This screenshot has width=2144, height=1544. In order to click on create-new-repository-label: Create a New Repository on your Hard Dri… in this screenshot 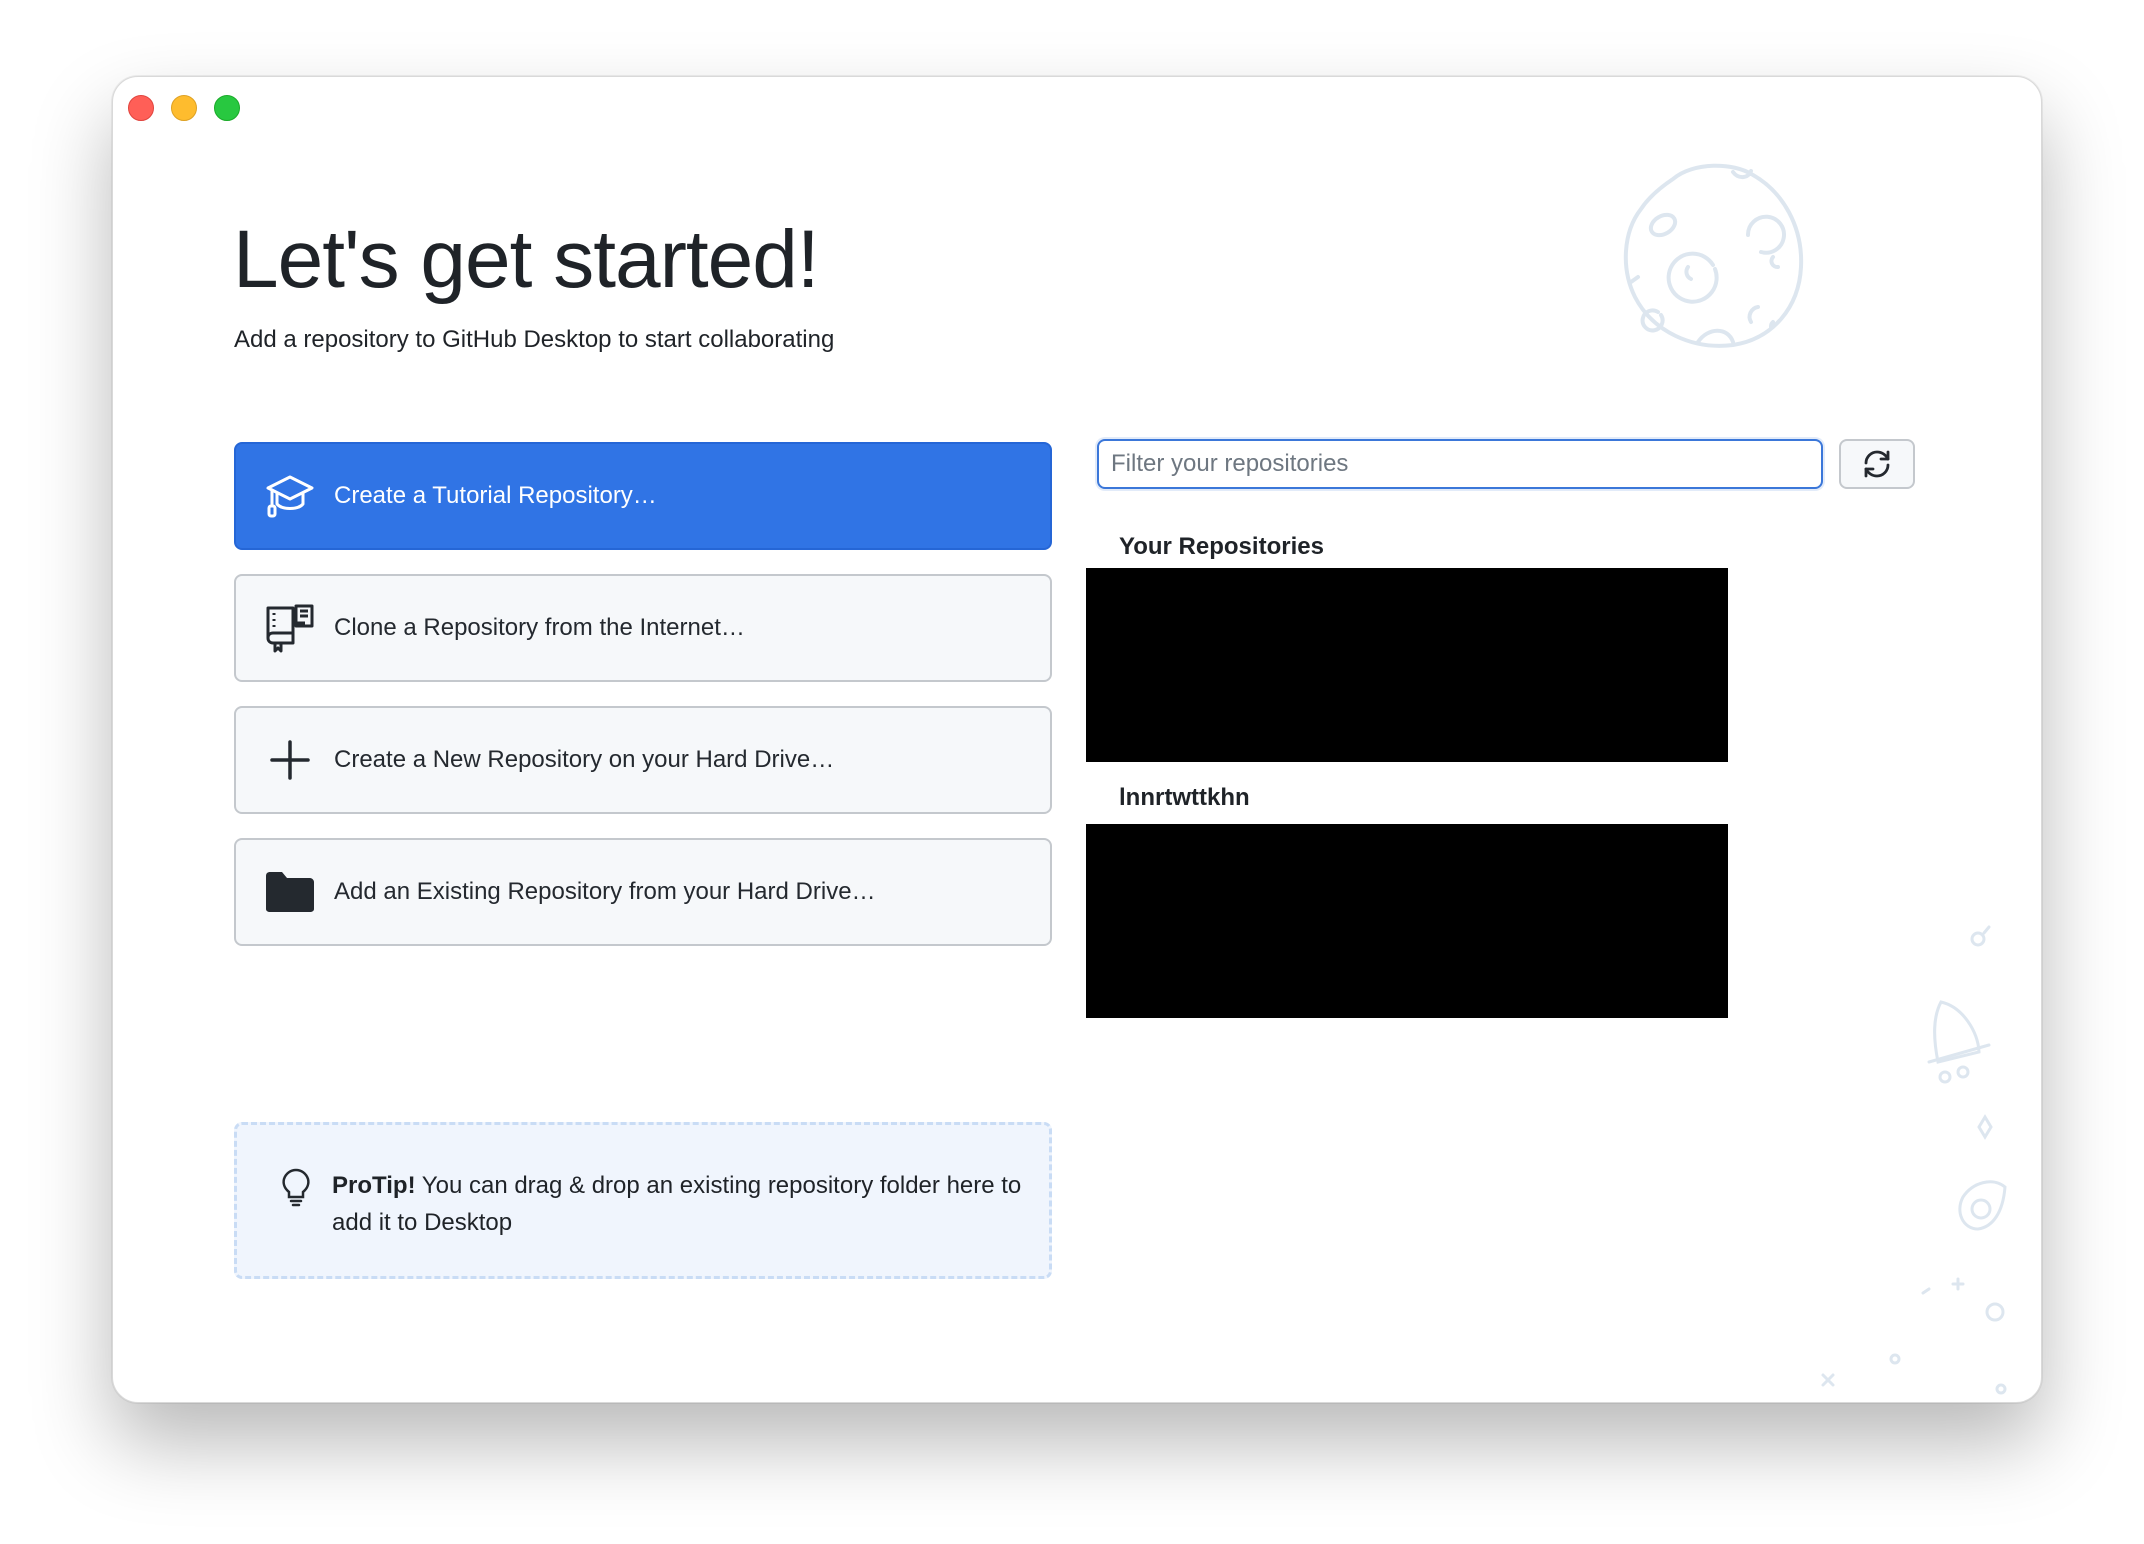, I will do `click(584, 759)`.